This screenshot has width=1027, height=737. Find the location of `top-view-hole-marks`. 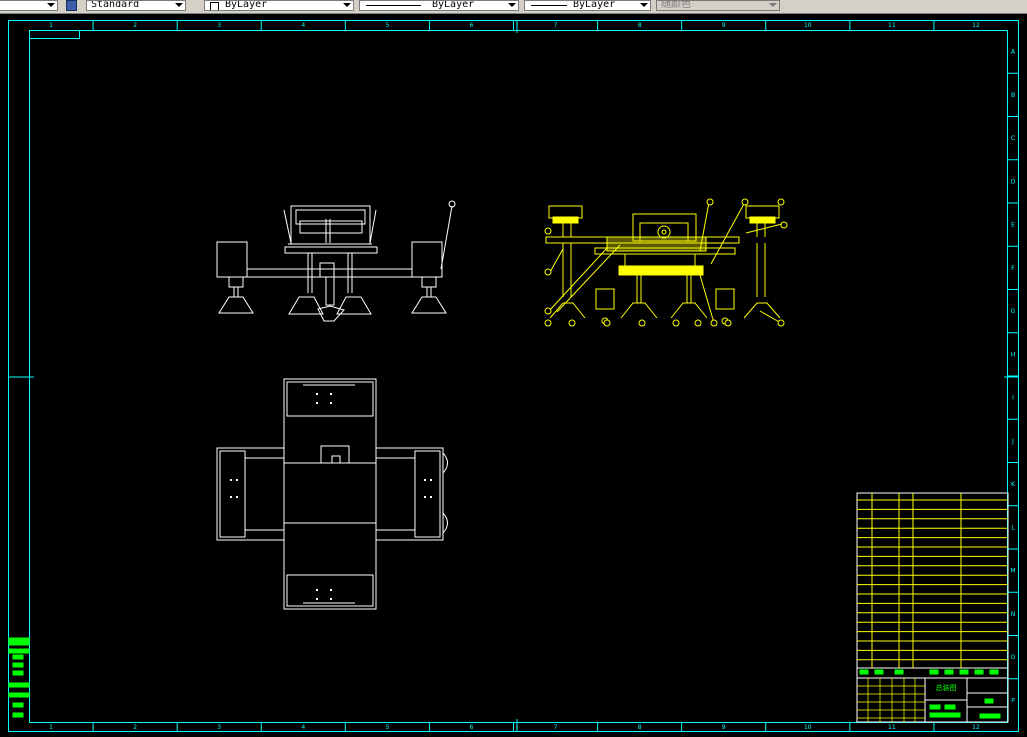

top-view-hole-marks is located at coordinates (331, 496).